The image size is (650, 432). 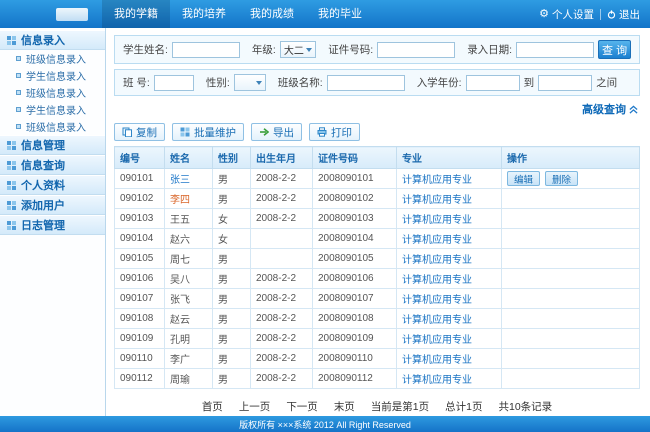 What do you see at coordinates (231, 157) in the screenshot?
I see `column-header: 性别` at bounding box center [231, 157].